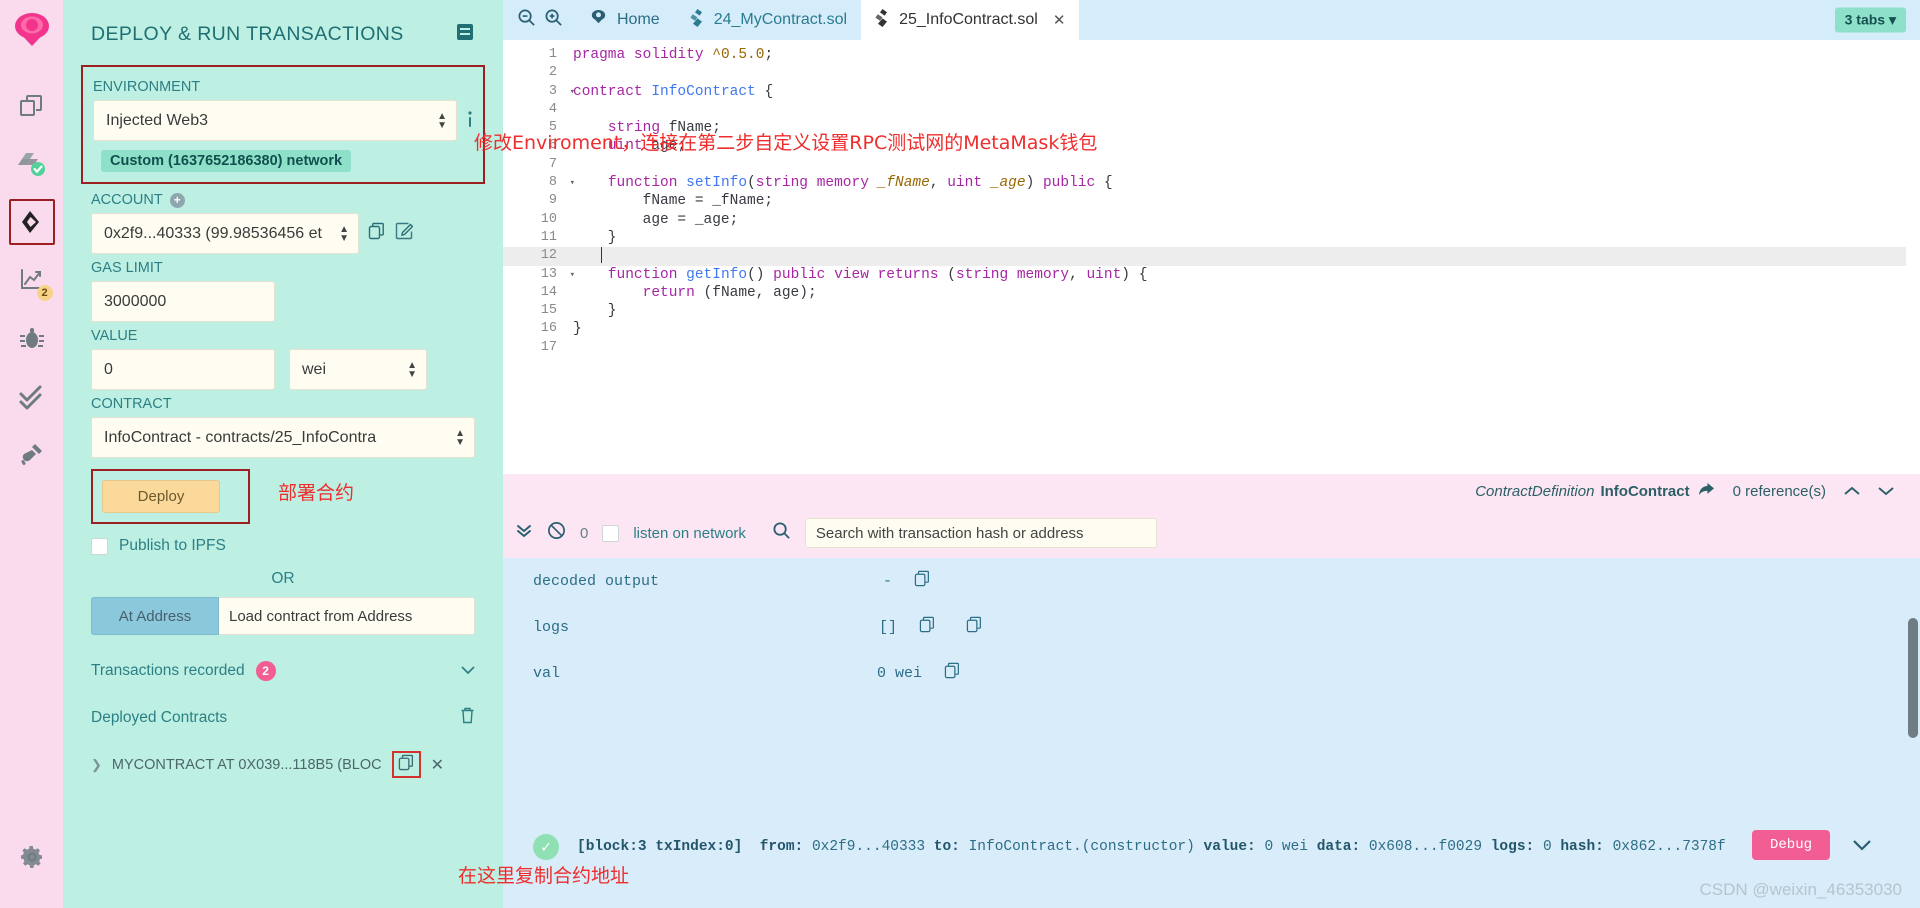  I want to click on editor-scrollbar, so click(1913, 257).